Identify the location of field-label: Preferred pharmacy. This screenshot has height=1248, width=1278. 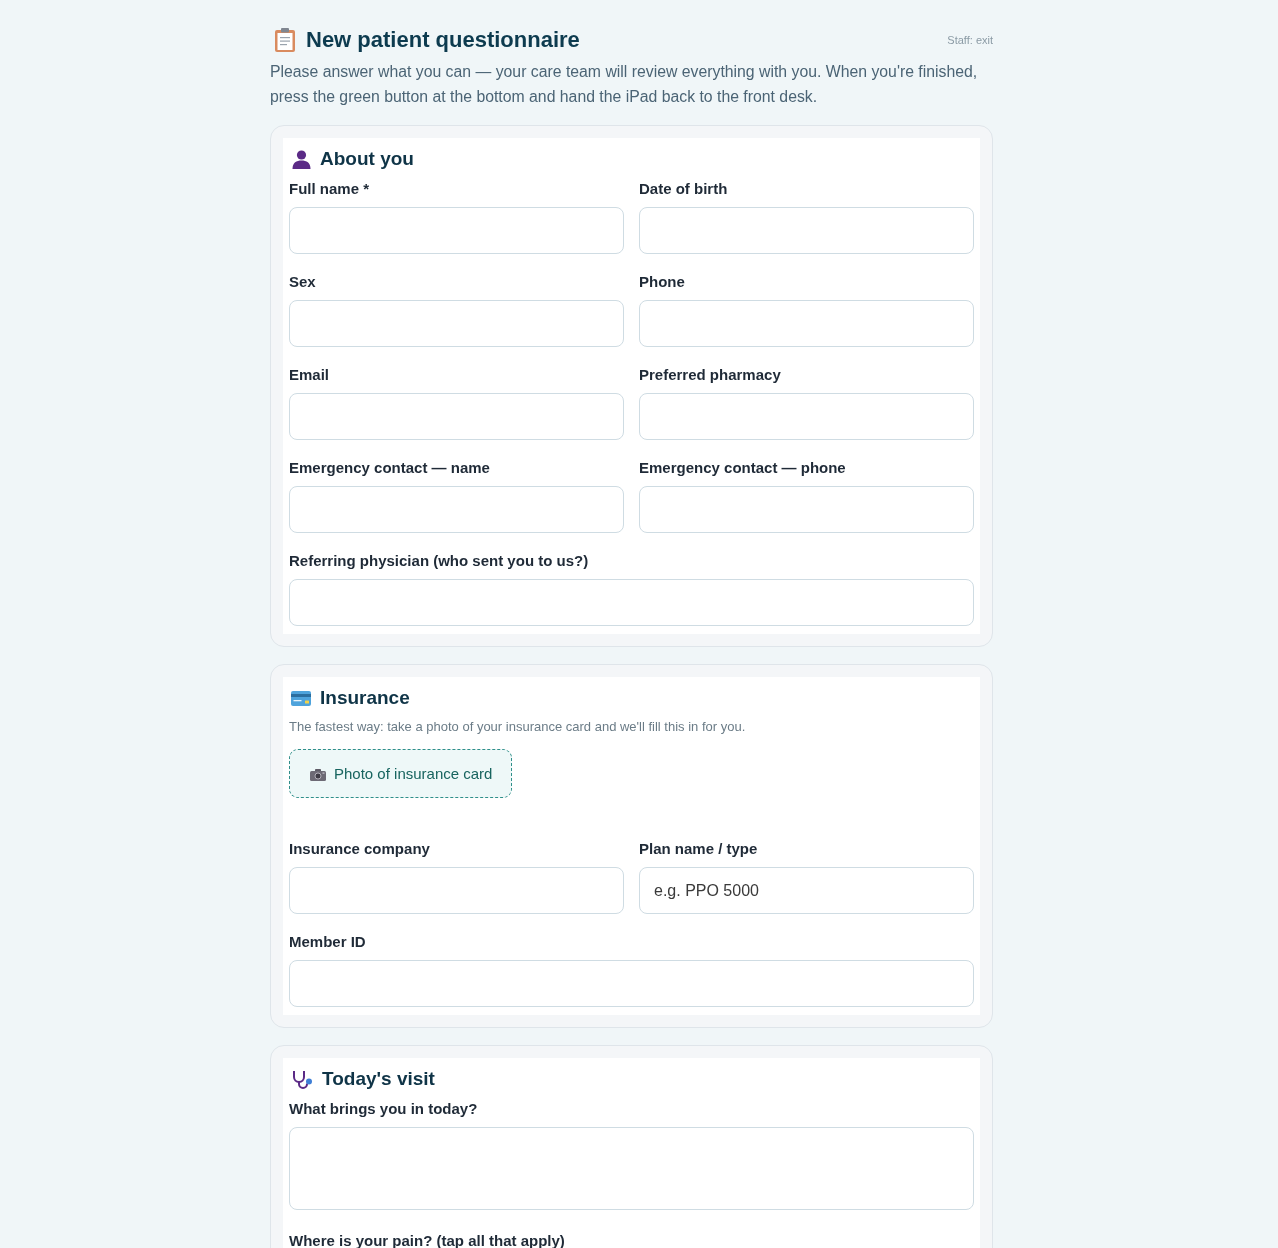
(710, 375).